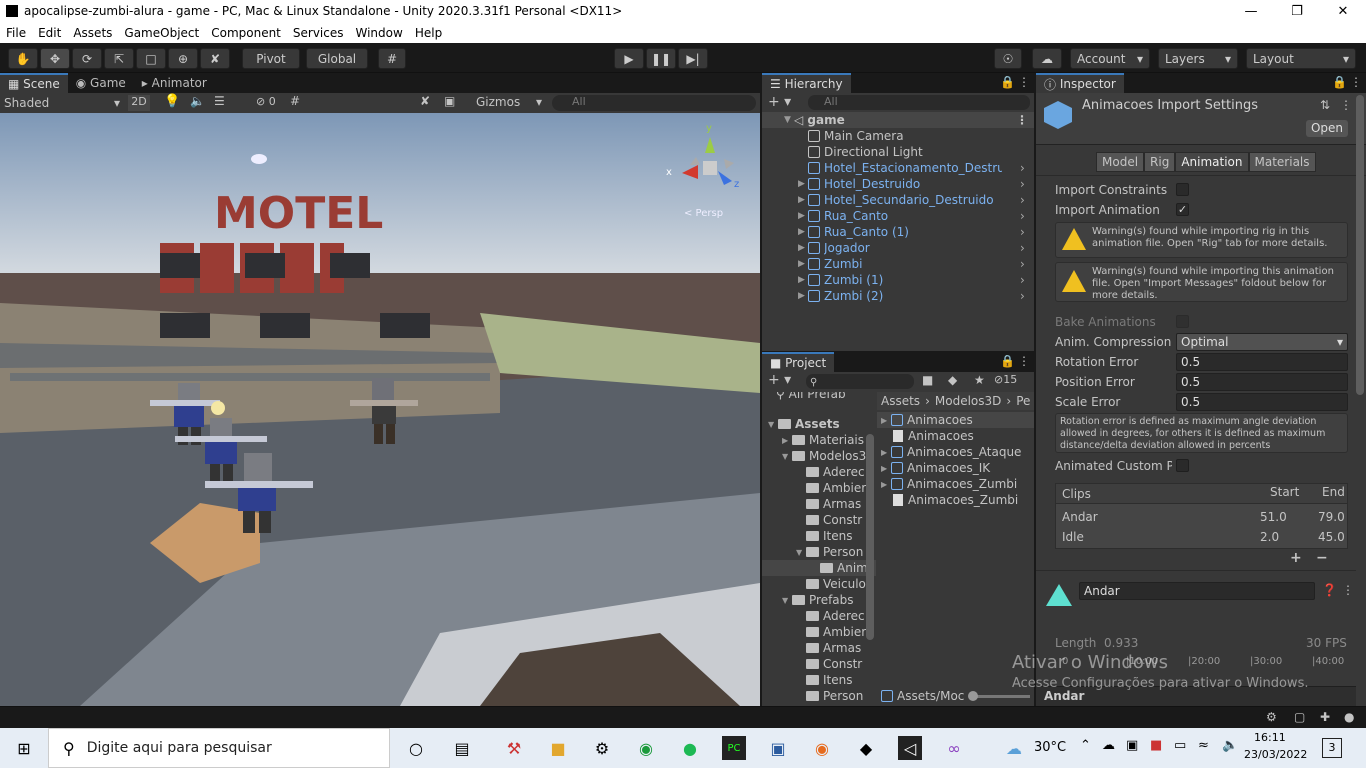  I want to click on project-tree-item: ▼ Prefabs, so click(819, 600).